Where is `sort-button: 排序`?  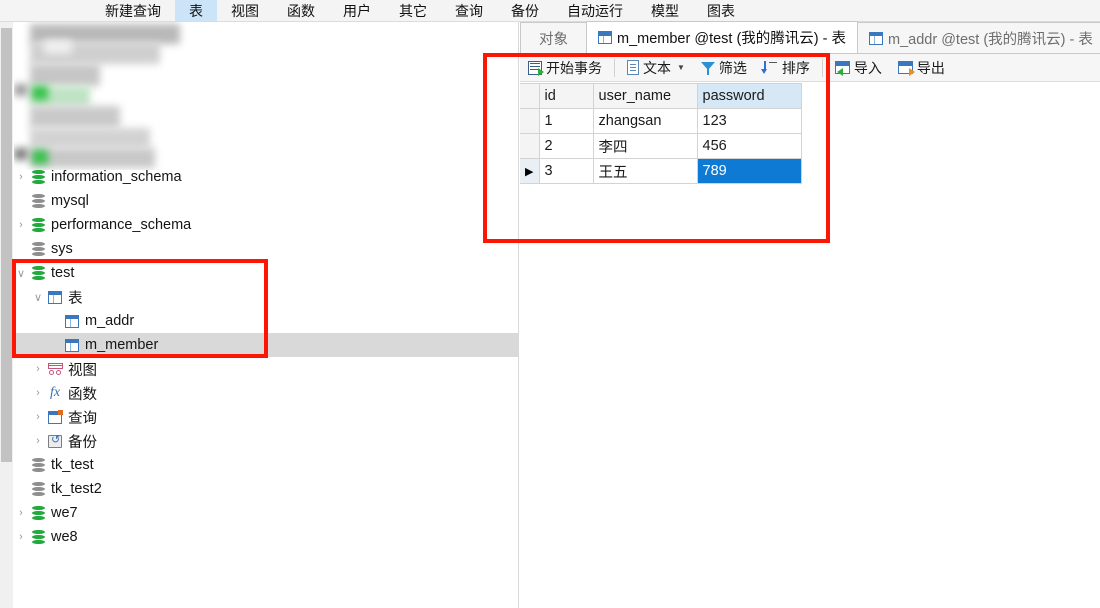
sort-button: 排序 is located at coordinates (786, 68).